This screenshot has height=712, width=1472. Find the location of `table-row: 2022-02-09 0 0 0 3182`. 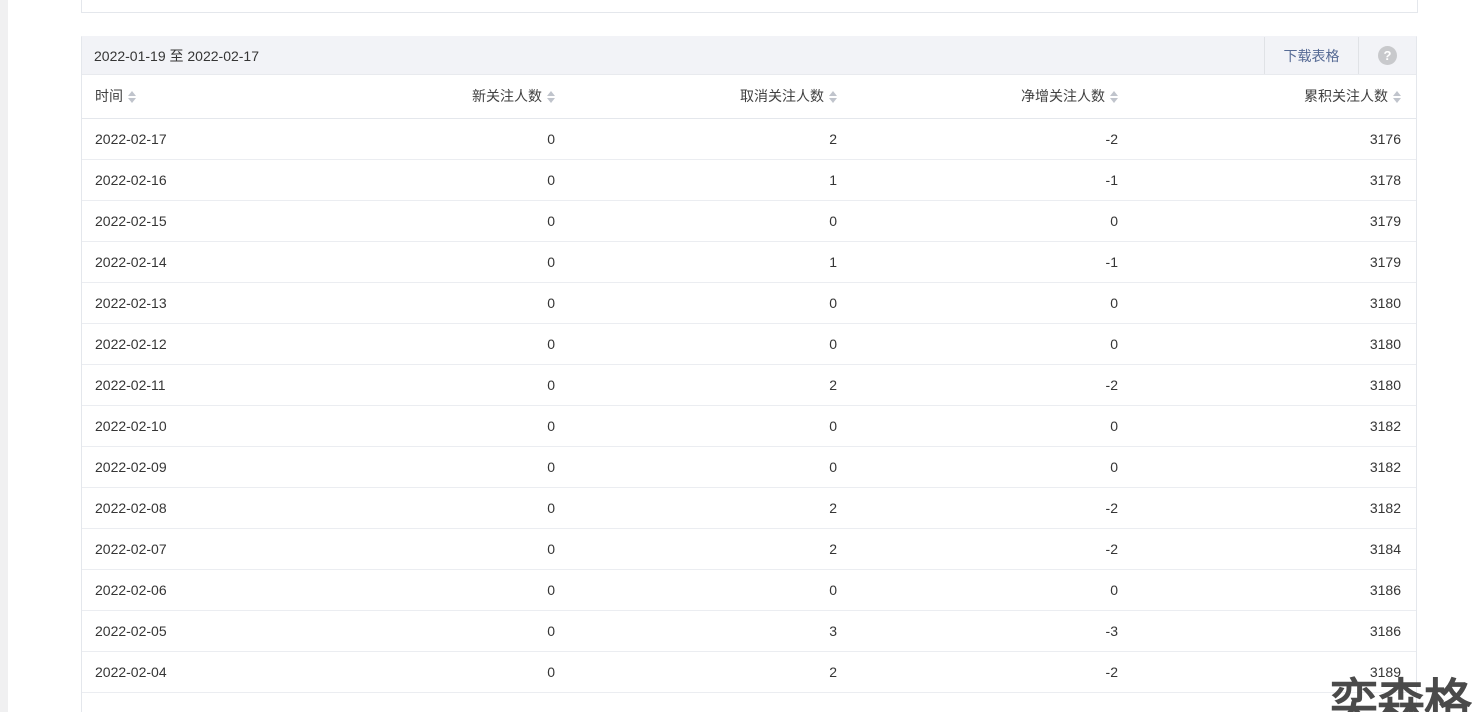

table-row: 2022-02-09 0 0 0 3182 is located at coordinates (749, 467).